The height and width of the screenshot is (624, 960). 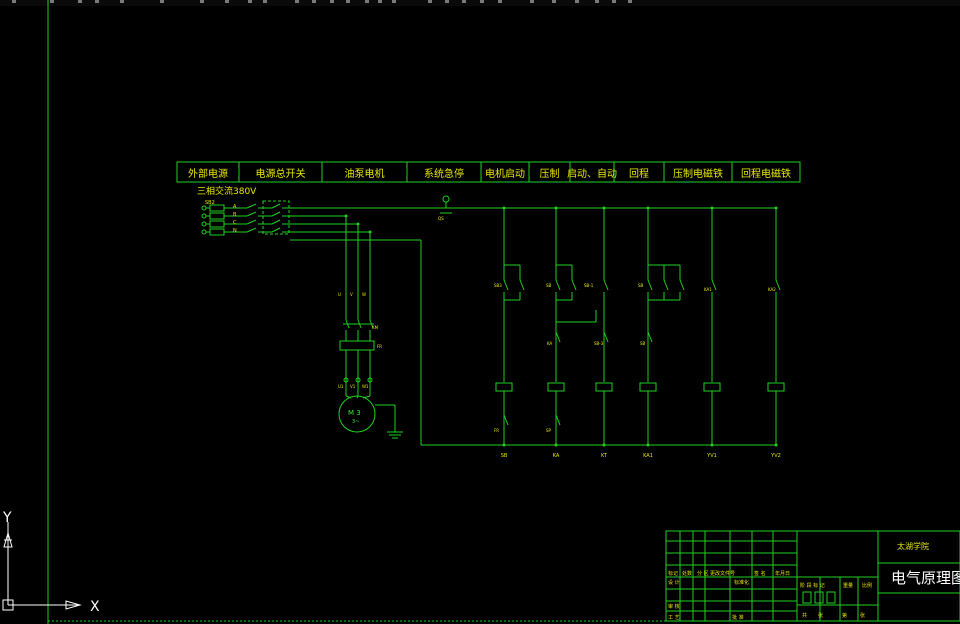 What do you see at coordinates (674, 606) in the screenshot?
I see `checker-label: 审 核` at bounding box center [674, 606].